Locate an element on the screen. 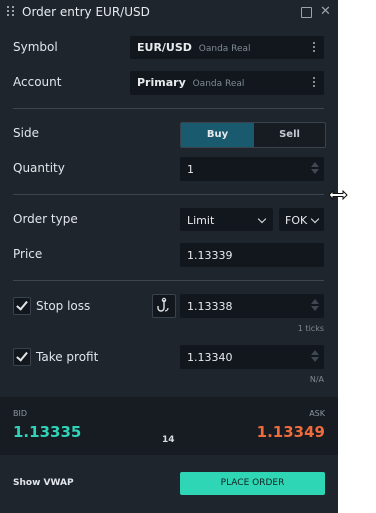 The height and width of the screenshot is (513, 376). window-title: Order entry EUR/USD is located at coordinates (86, 12).